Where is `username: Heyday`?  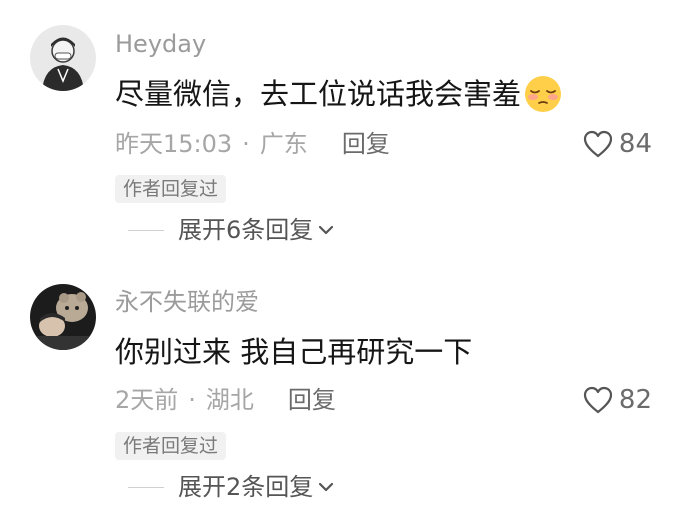 username: Heyday is located at coordinates (160, 44).